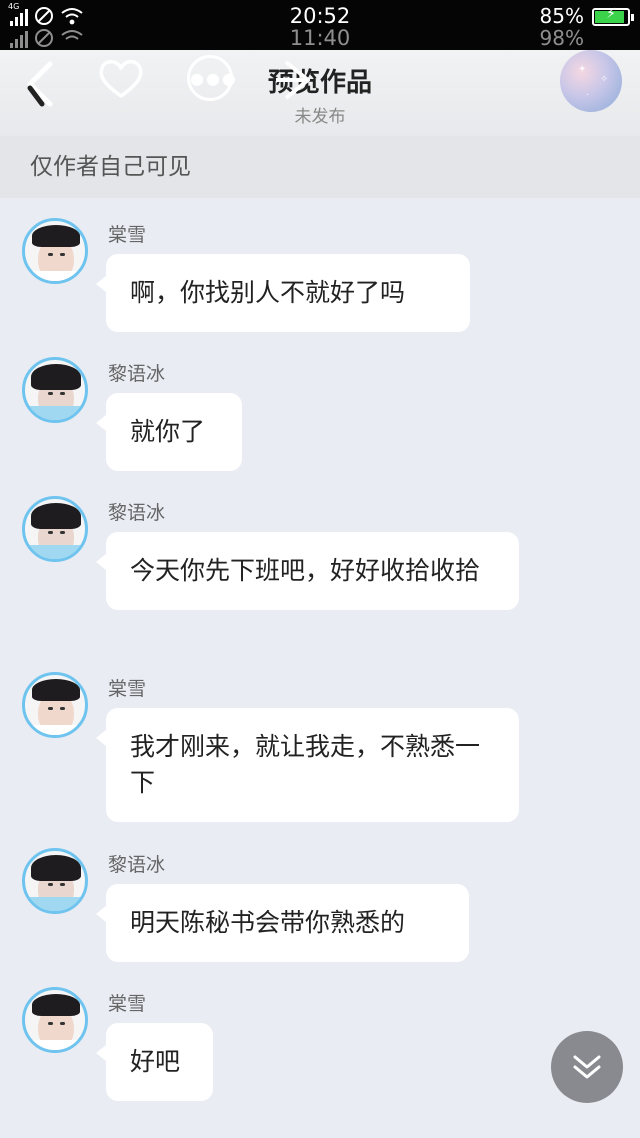 The width and height of the screenshot is (640, 1138). What do you see at coordinates (582, 69) in the screenshot?
I see `sparkle-icon: ✦` at bounding box center [582, 69].